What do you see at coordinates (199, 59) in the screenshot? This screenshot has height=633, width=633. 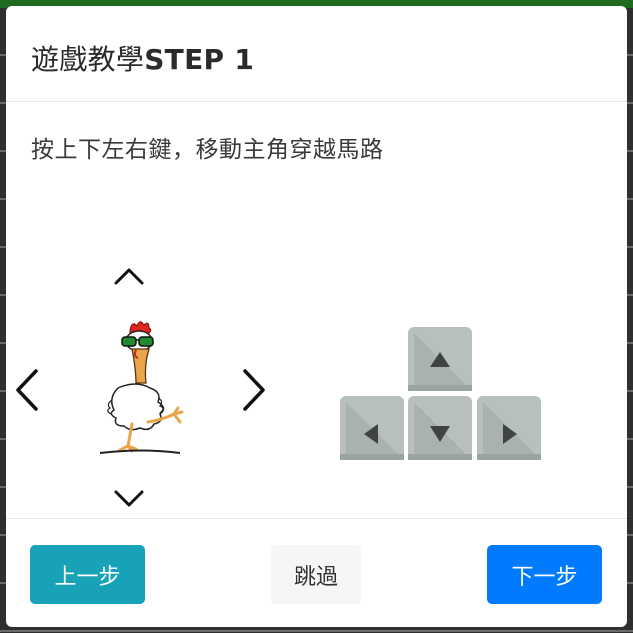 I see `modal-title-step: STEP 1` at bounding box center [199, 59].